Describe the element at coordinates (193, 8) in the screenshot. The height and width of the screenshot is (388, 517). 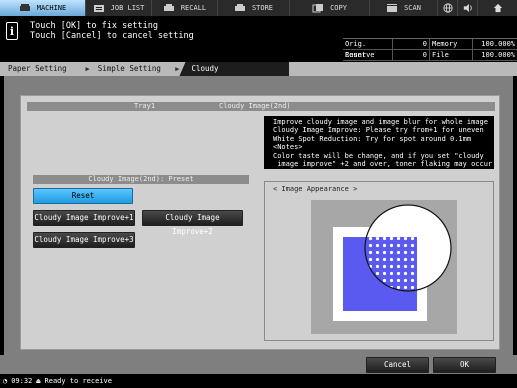
I see `tab-recall-label: RECALL` at that location.